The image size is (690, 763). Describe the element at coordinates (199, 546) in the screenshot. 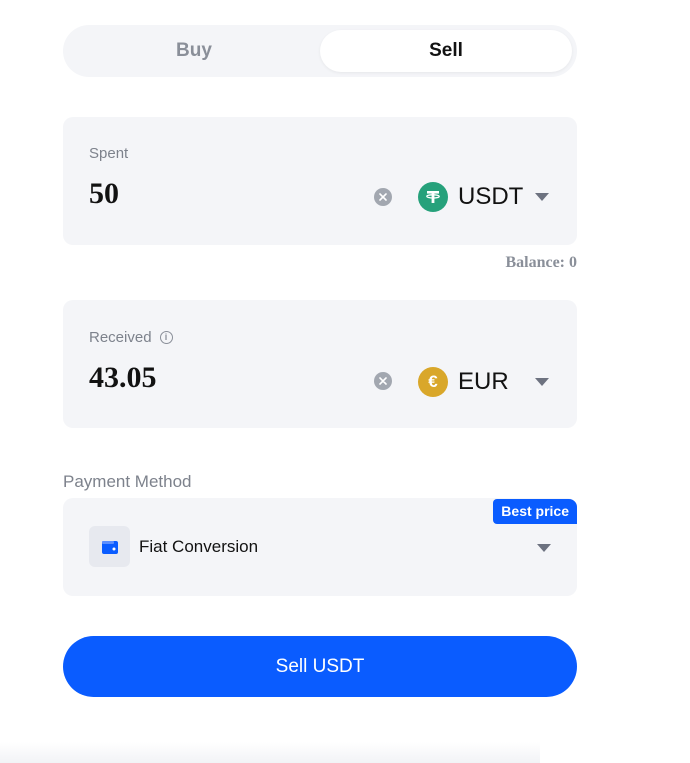

I see `payment-method-name: Fiat Conversion` at that location.